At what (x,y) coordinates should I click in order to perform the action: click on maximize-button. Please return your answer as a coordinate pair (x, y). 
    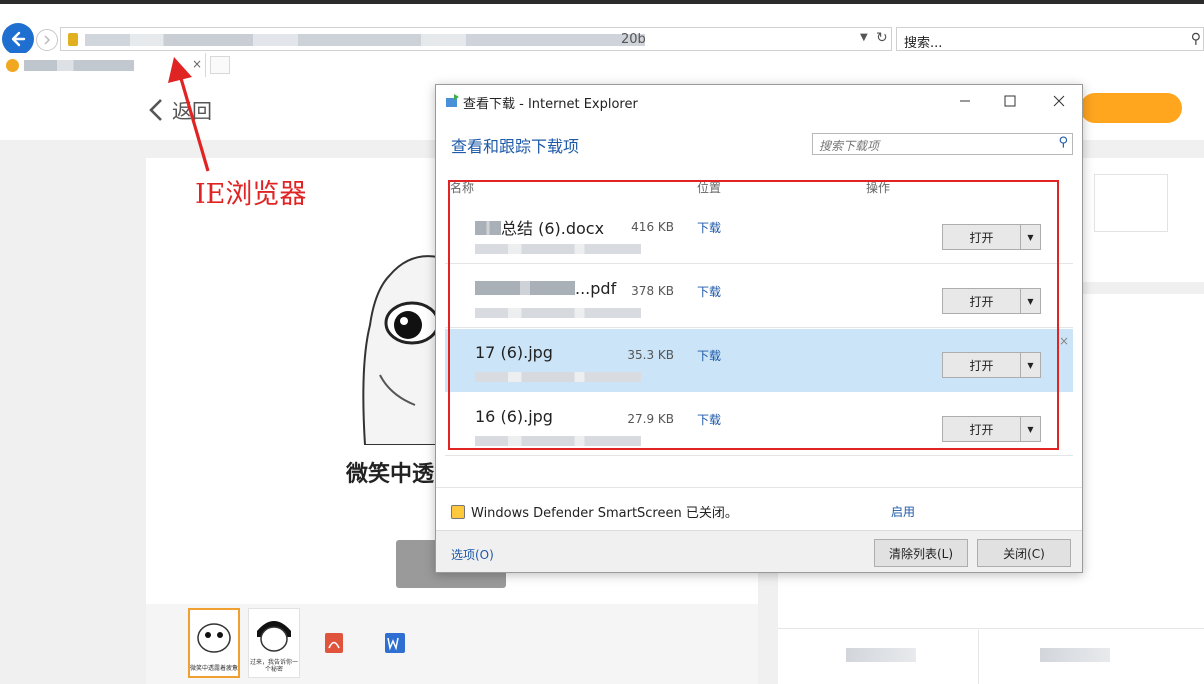
    Looking at the image, I should click on (1010, 101).